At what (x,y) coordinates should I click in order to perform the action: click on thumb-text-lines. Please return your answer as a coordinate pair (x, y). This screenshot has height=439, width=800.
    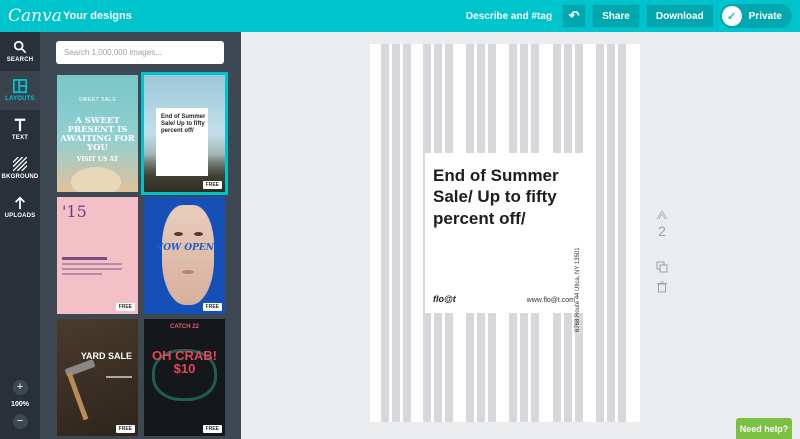
    Looking at the image, I should click on (92, 267).